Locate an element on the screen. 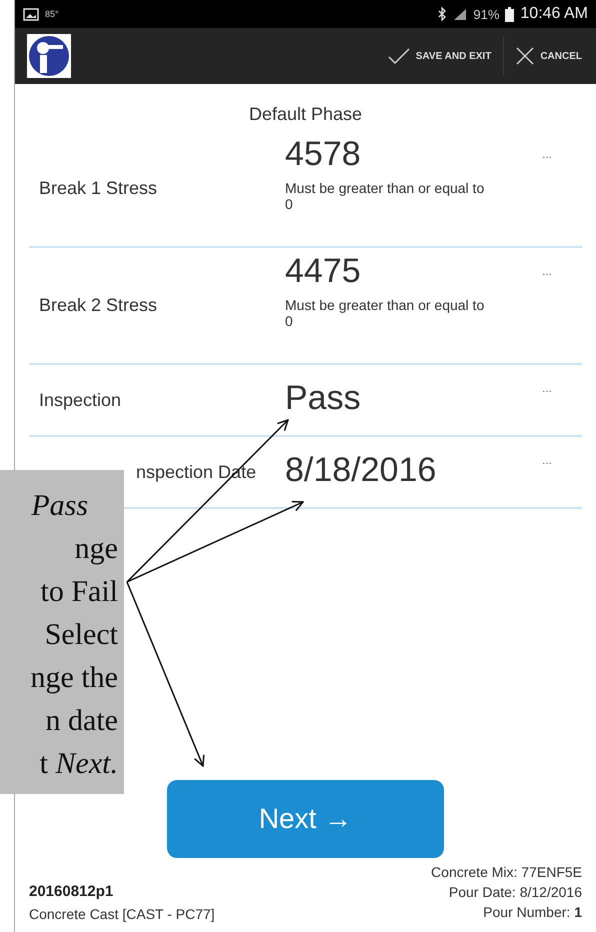 The image size is (596, 932). bluetooth-icon is located at coordinates (443, 14).